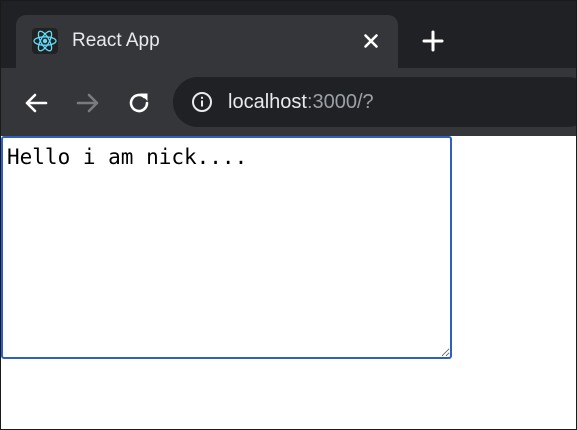 The height and width of the screenshot is (430, 577). I want to click on url-host: localhost, so click(267, 102).